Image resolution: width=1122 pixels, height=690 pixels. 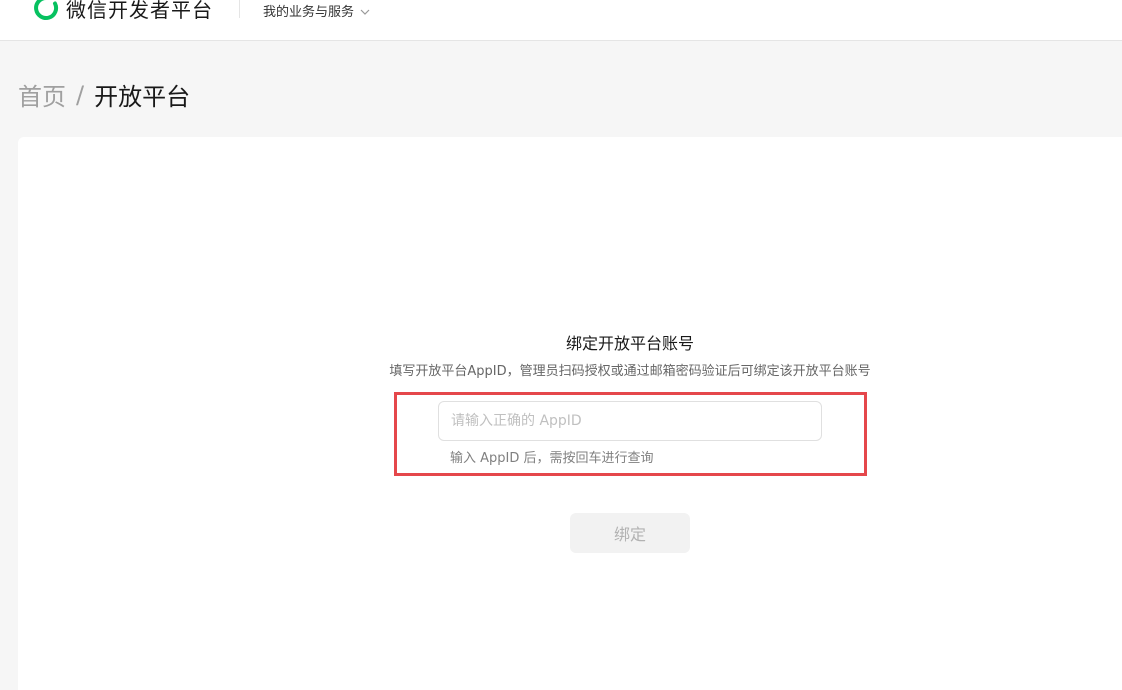 What do you see at coordinates (629, 343) in the screenshot?
I see `bind-title: 绑定开放平台账号` at bounding box center [629, 343].